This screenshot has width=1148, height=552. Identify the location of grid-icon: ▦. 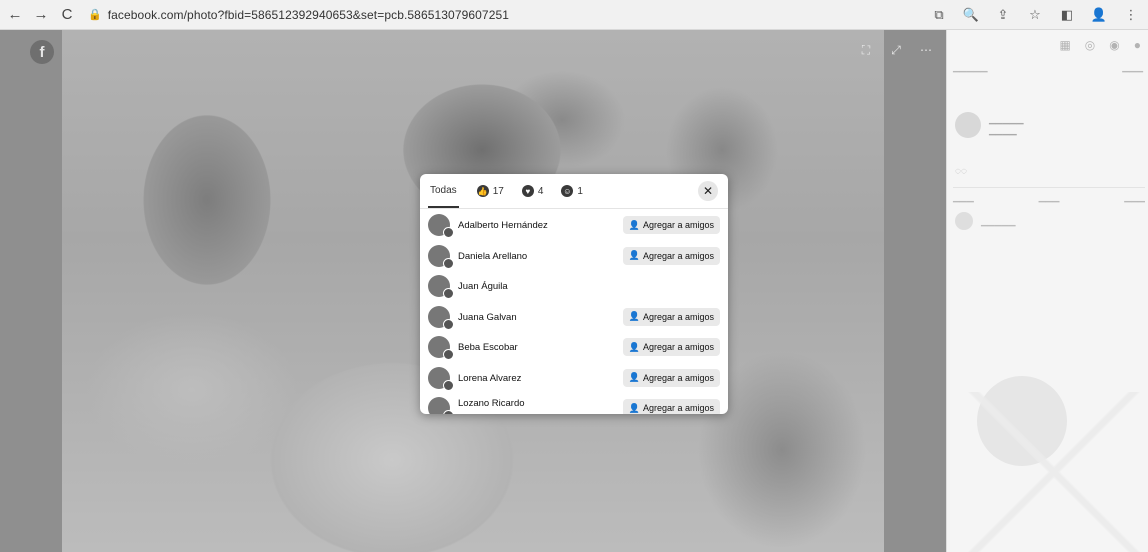
(1064, 45).